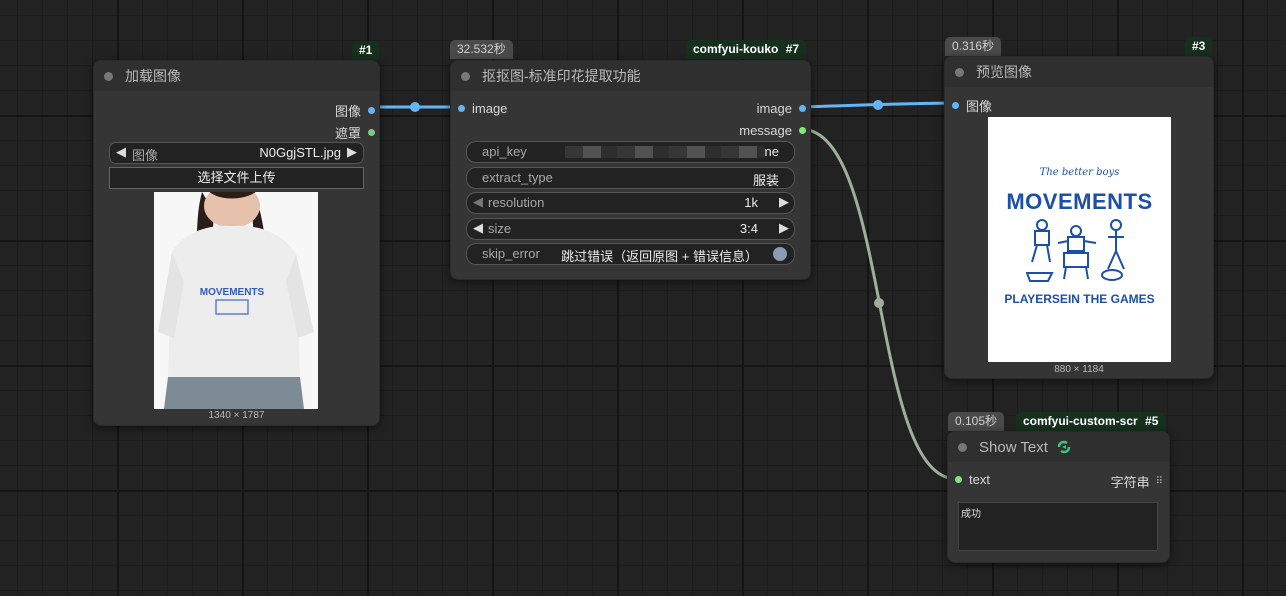 The width and height of the screenshot is (1286, 596). I want to click on widget-value: 1k, so click(751, 202).